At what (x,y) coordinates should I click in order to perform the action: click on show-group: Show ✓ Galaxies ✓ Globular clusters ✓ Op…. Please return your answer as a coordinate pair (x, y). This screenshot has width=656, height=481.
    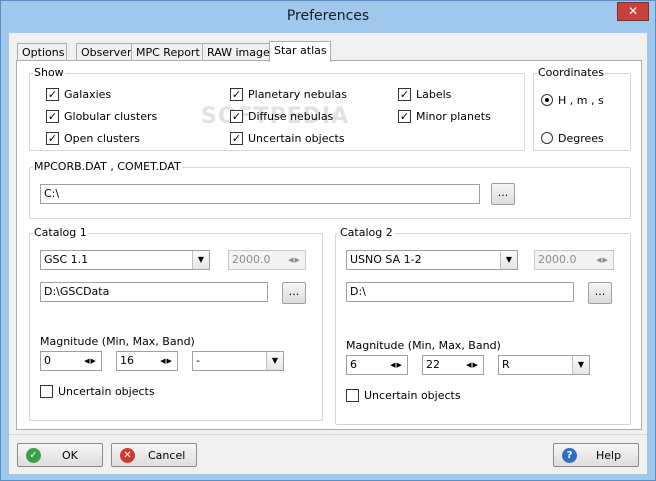
    Looking at the image, I should click on (277, 108).